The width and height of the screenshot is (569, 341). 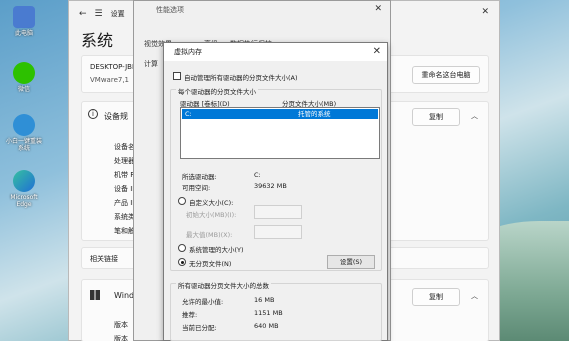 I want to click on copy-specs-button: 复制, so click(x=436, y=117).